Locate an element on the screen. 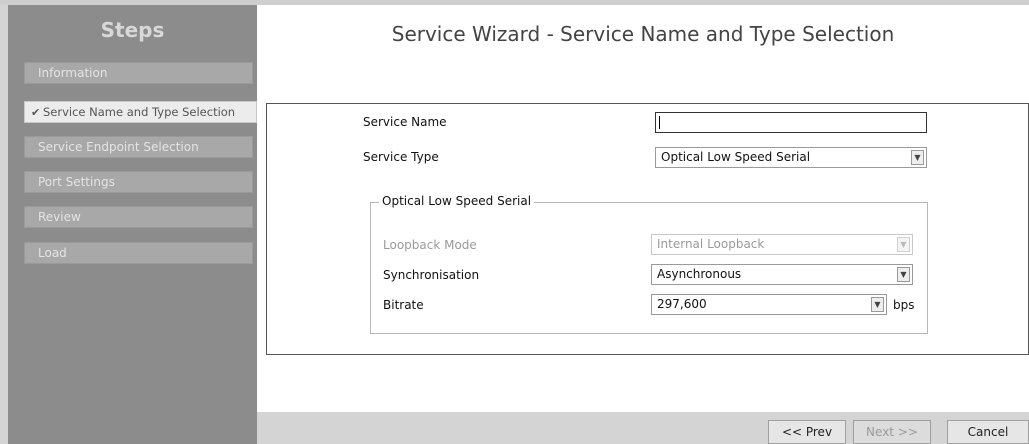 Image resolution: width=1029 pixels, height=444 pixels. text-caret is located at coordinates (659, 122).